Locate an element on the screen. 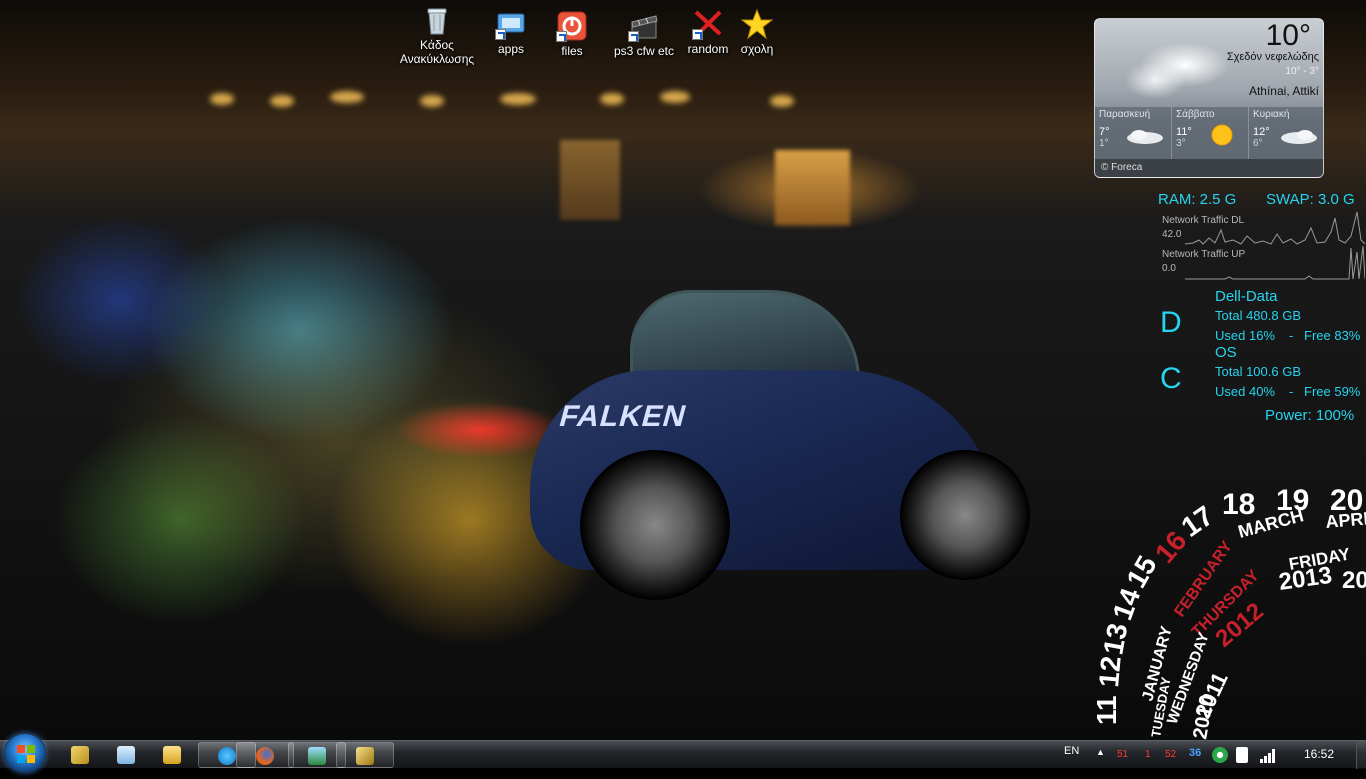 This screenshot has width=1366, height=779. start-button is located at coordinates (25, 753).